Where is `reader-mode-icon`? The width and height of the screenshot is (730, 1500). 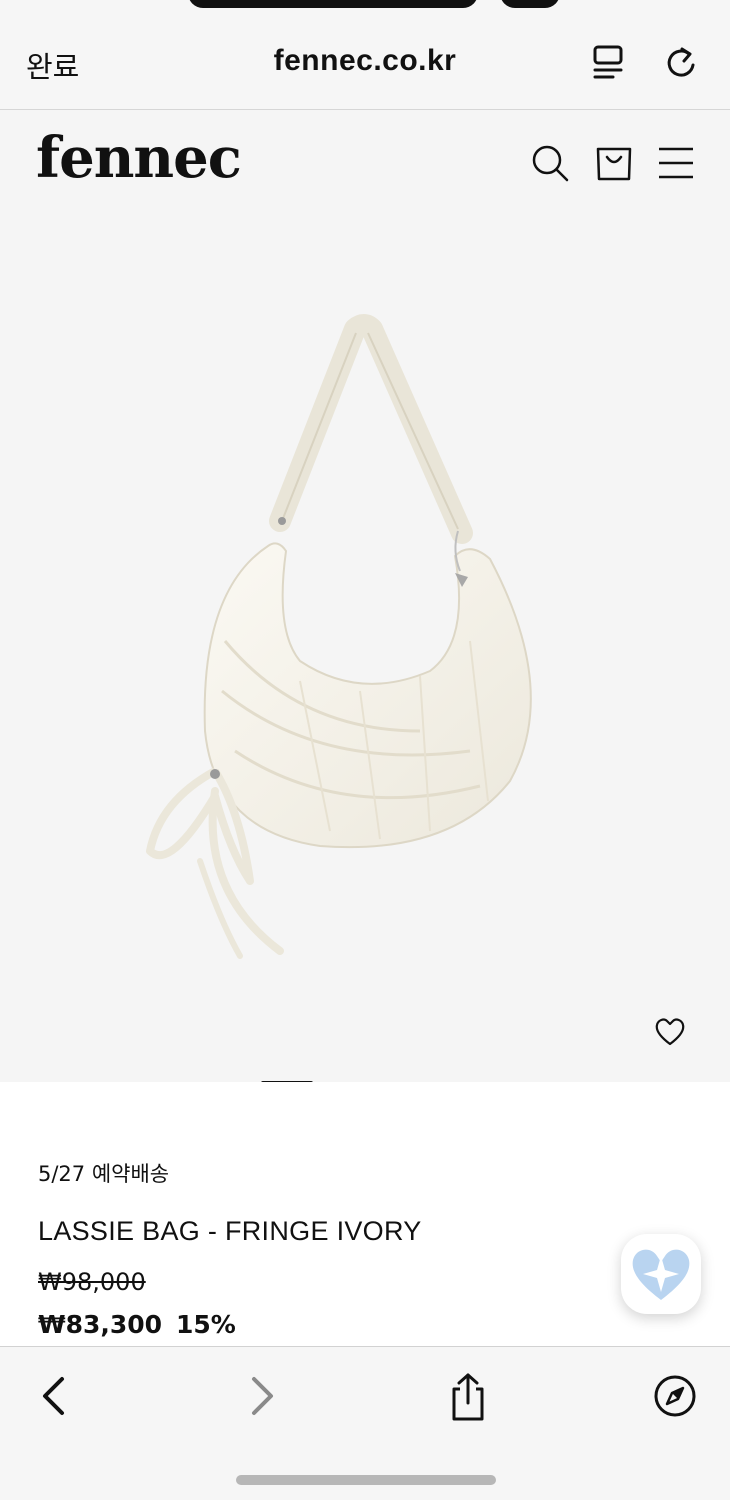
reader-mode-icon is located at coordinates (610, 63).